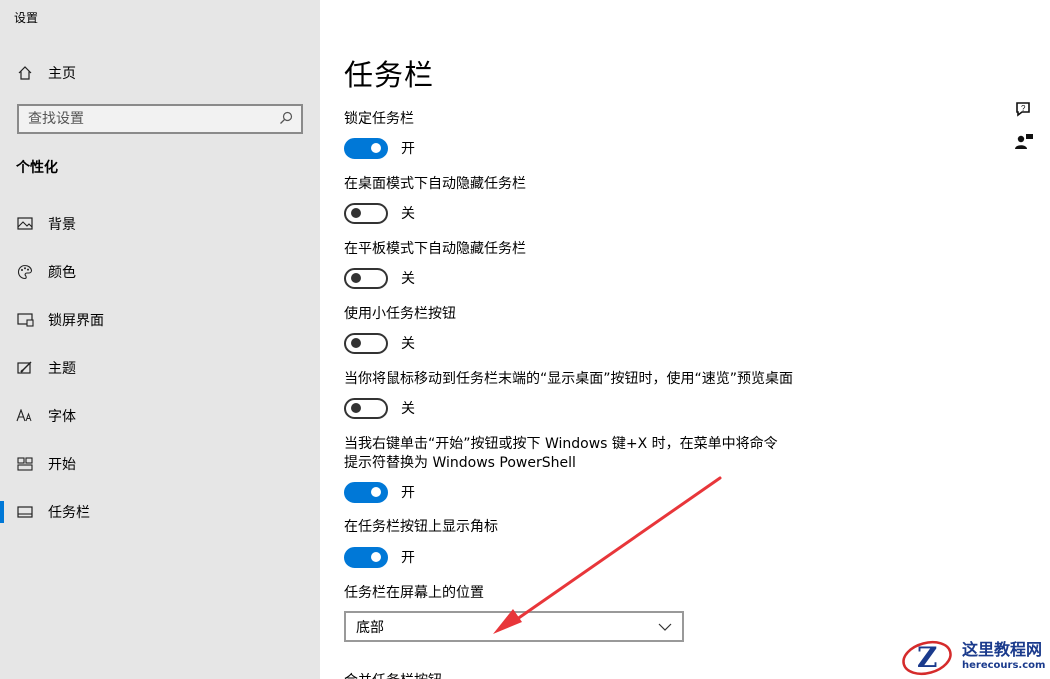 The width and height of the screenshot is (1050, 679). Describe the element at coordinates (435, 184) in the screenshot. I see `setting-label: 在桌面模式下自动隐藏任务栏` at that location.